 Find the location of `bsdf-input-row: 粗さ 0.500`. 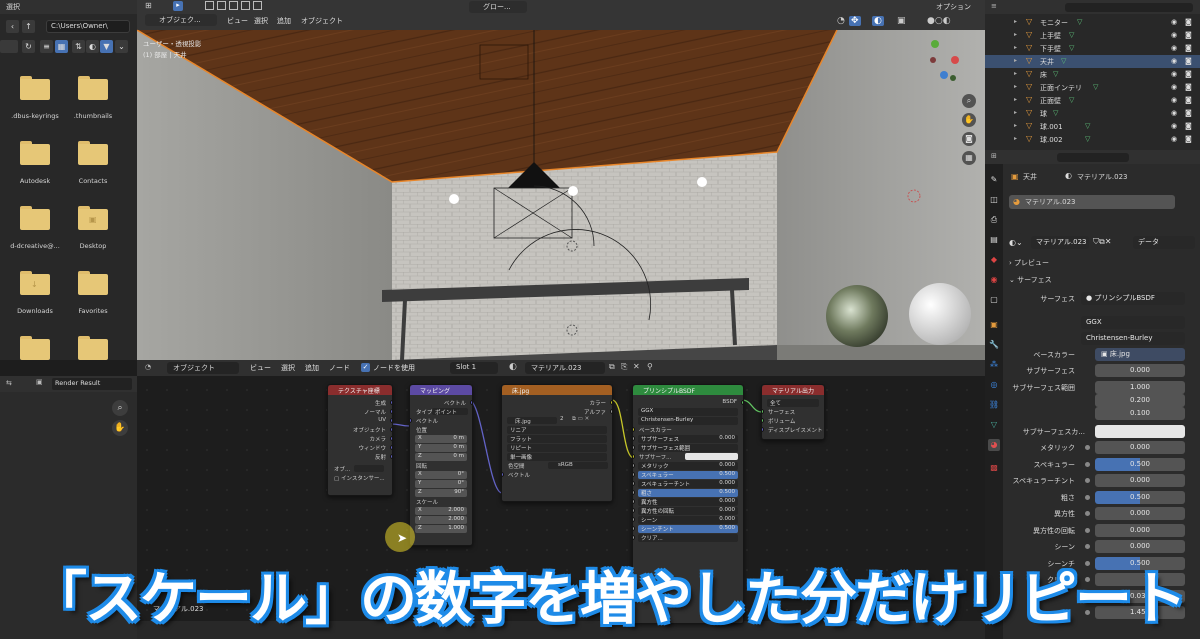

bsdf-input-row: 粗さ 0.500 is located at coordinates (688, 492).